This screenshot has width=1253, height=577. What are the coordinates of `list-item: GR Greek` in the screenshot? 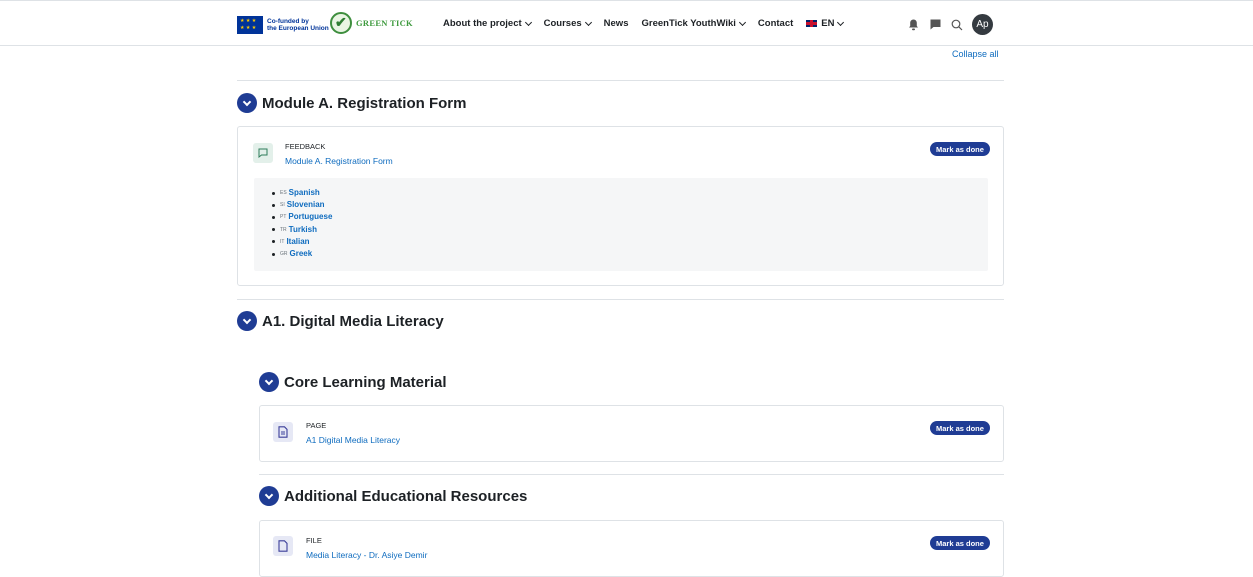 It's located at (302, 254).